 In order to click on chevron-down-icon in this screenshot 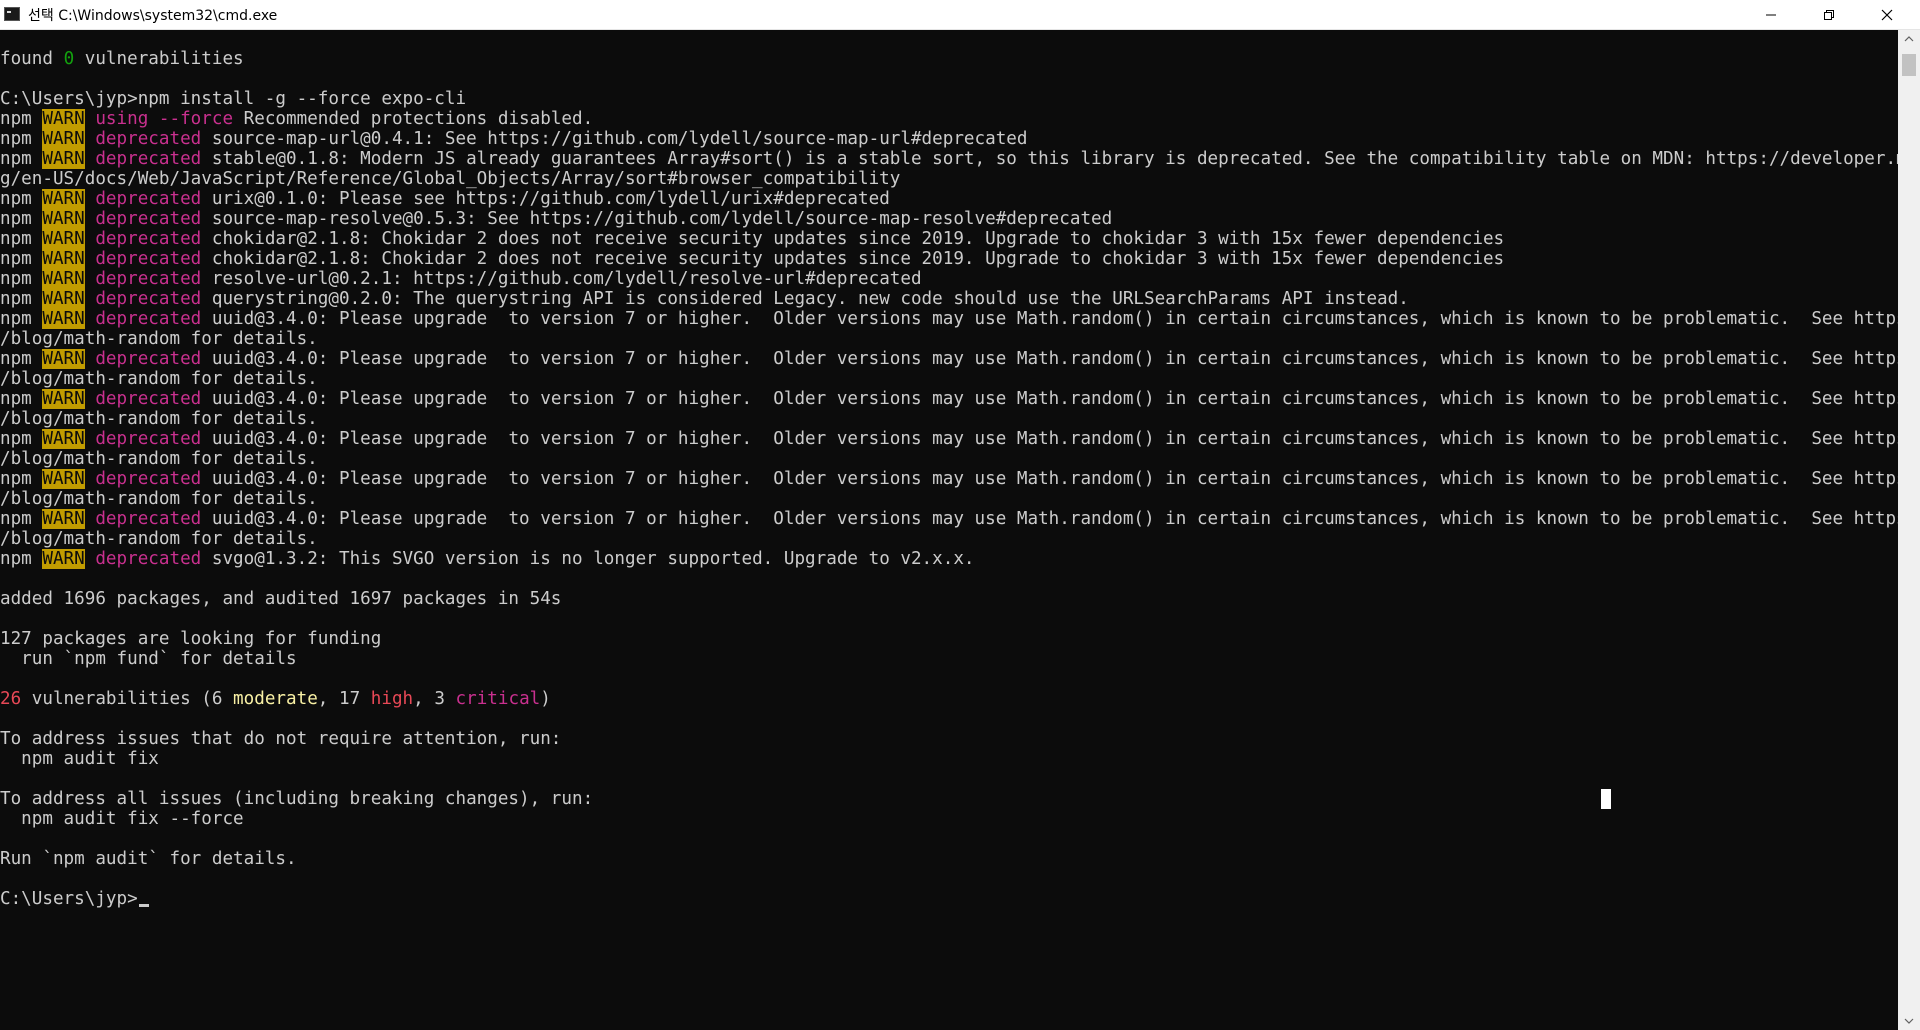, I will do `click(1909, 1021)`.